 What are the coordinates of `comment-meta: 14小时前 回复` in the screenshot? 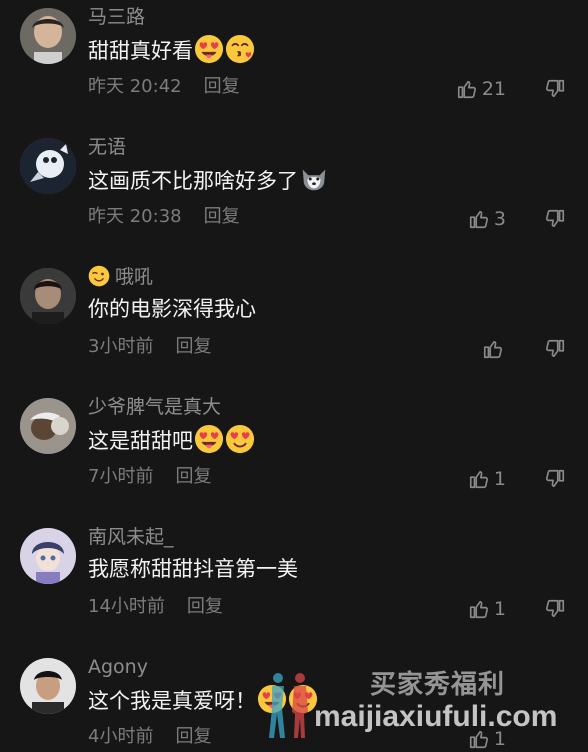 It's located at (155, 607).